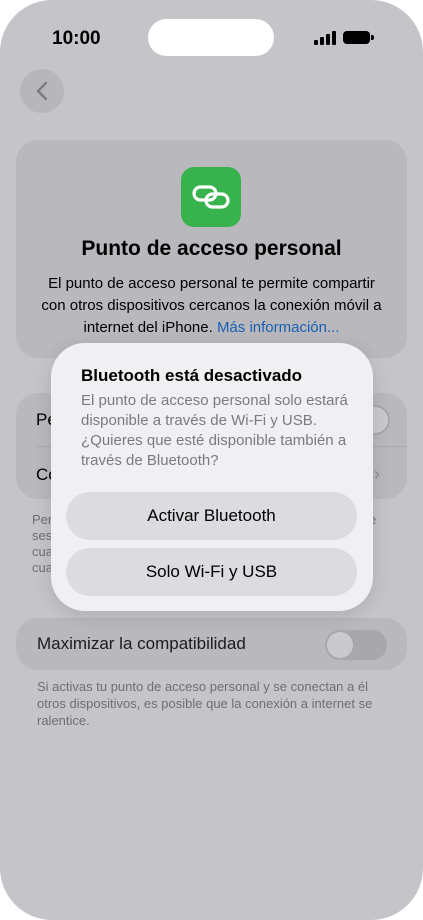  I want to click on compatibility-toggle, so click(356, 645).